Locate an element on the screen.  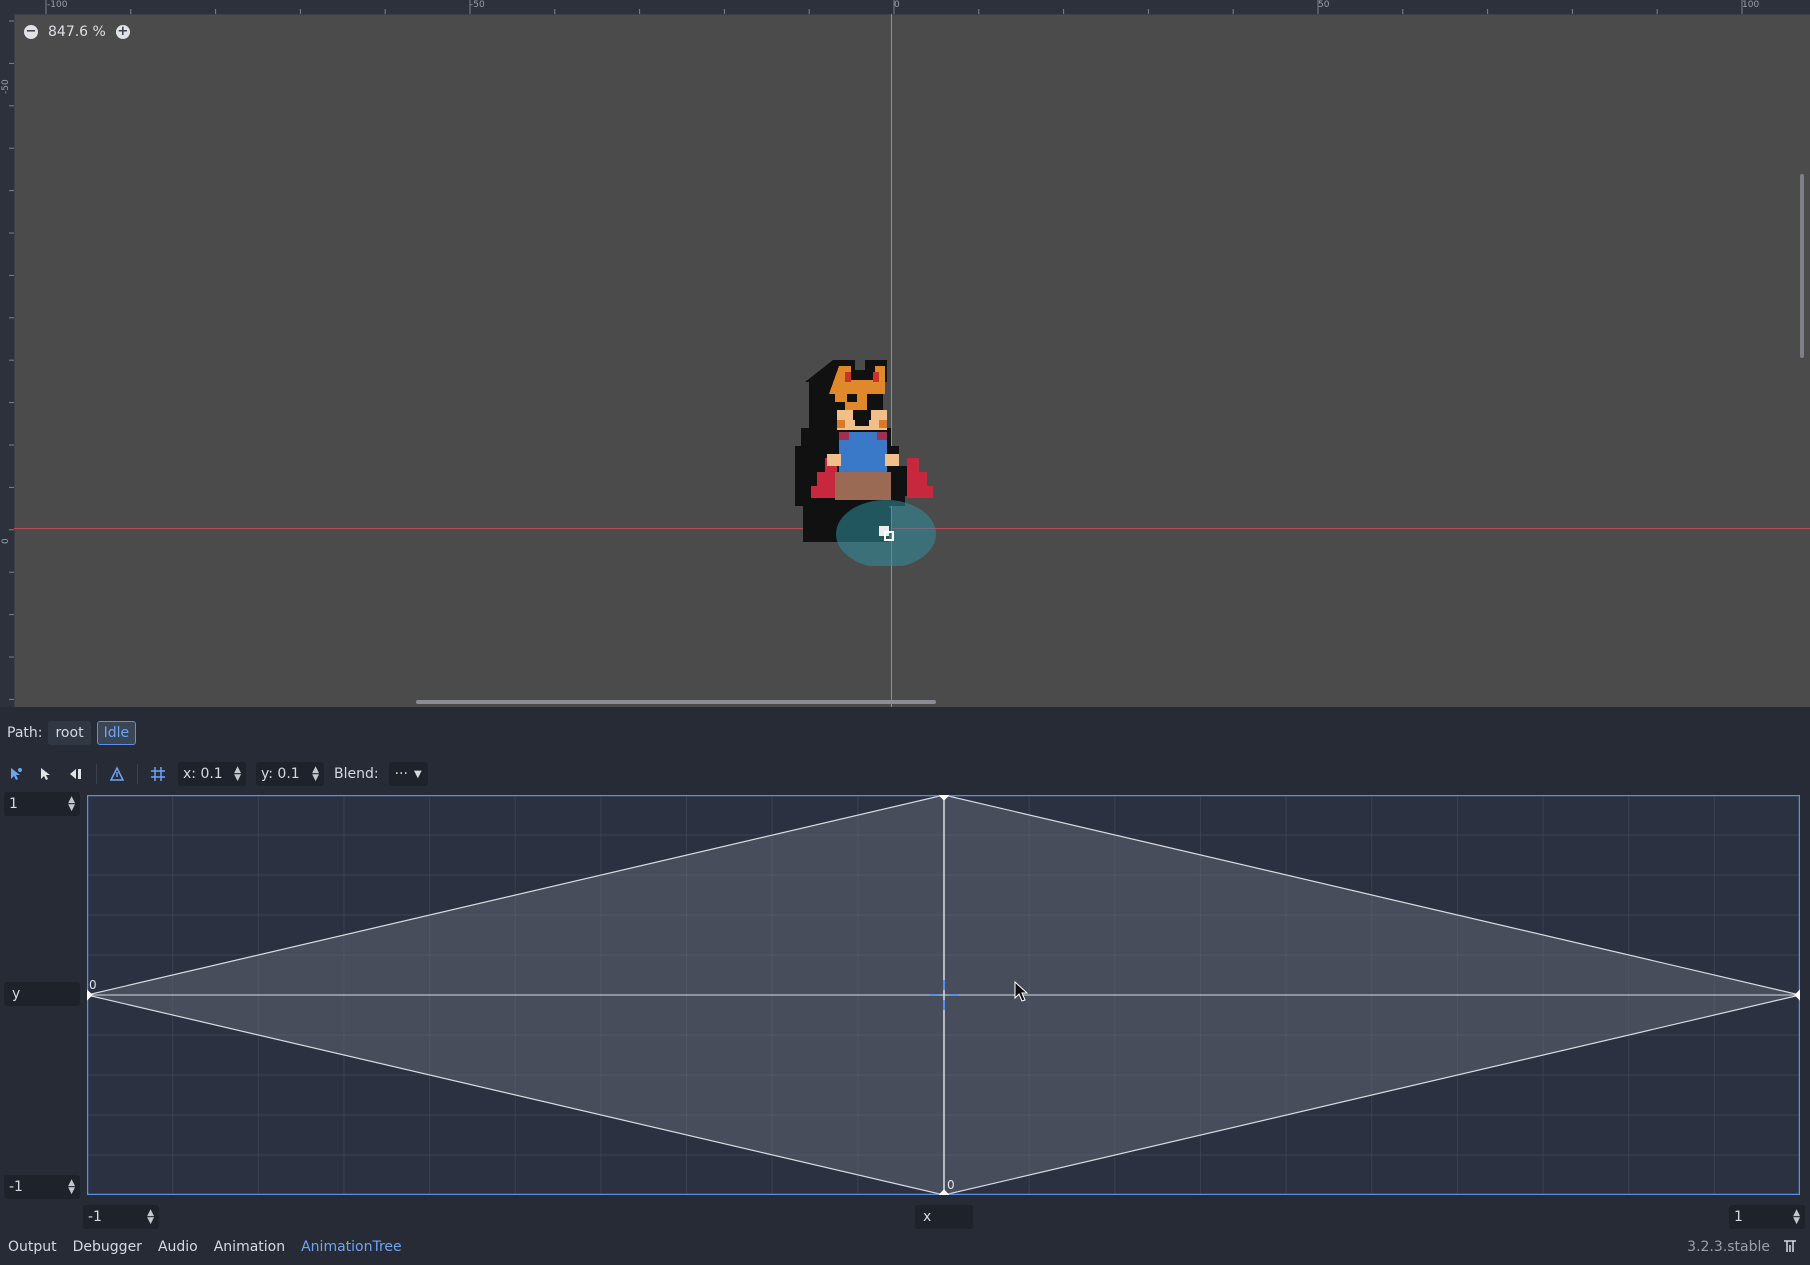
snap-grid-icon is located at coordinates (158, 774).